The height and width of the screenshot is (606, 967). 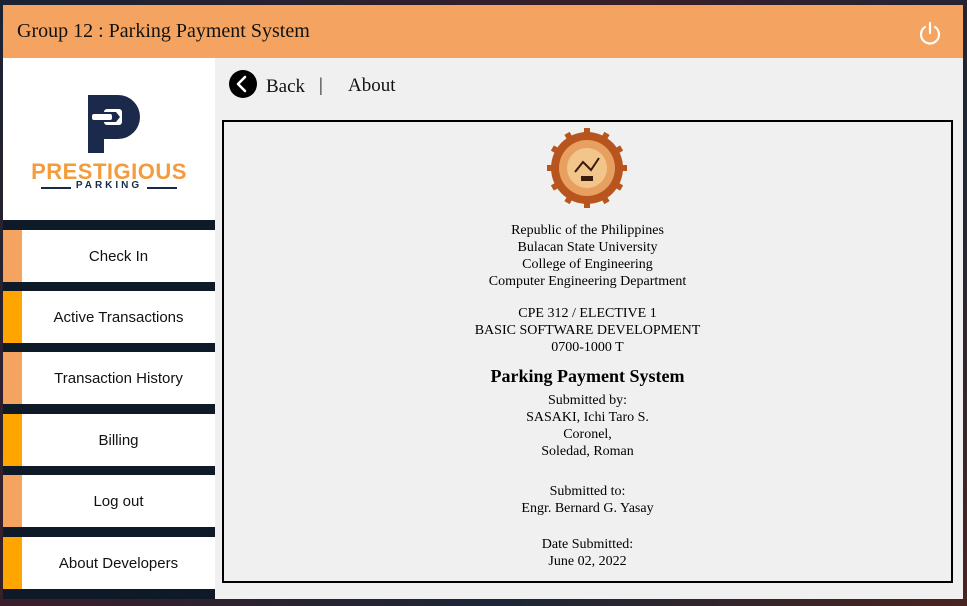 What do you see at coordinates (587, 264) in the screenshot?
I see `institution-line: College of Engineering` at bounding box center [587, 264].